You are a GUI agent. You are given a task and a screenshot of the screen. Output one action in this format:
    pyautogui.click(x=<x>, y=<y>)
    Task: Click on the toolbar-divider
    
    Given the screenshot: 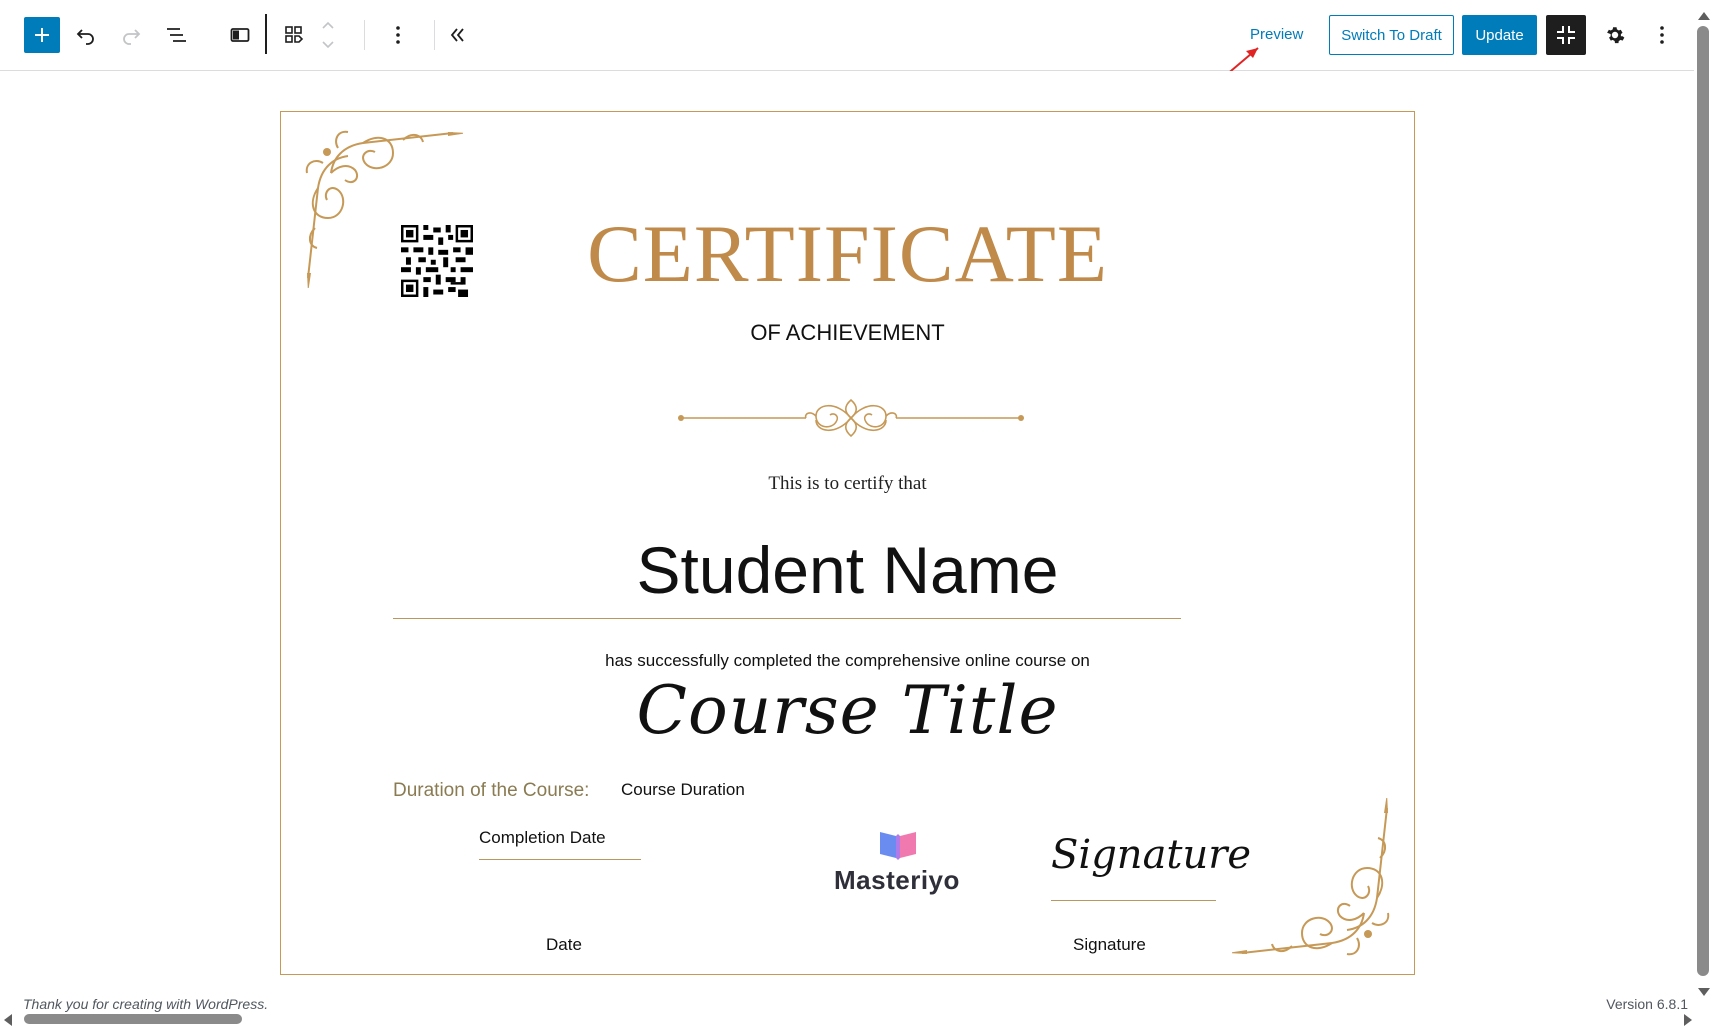 What is the action you would take?
    pyautogui.click(x=266, y=34)
    